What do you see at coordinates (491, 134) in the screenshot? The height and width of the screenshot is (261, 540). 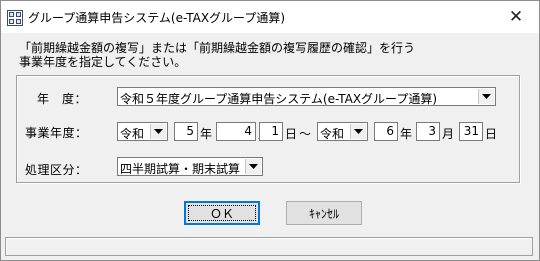 I see `end-day-unit: 日` at bounding box center [491, 134].